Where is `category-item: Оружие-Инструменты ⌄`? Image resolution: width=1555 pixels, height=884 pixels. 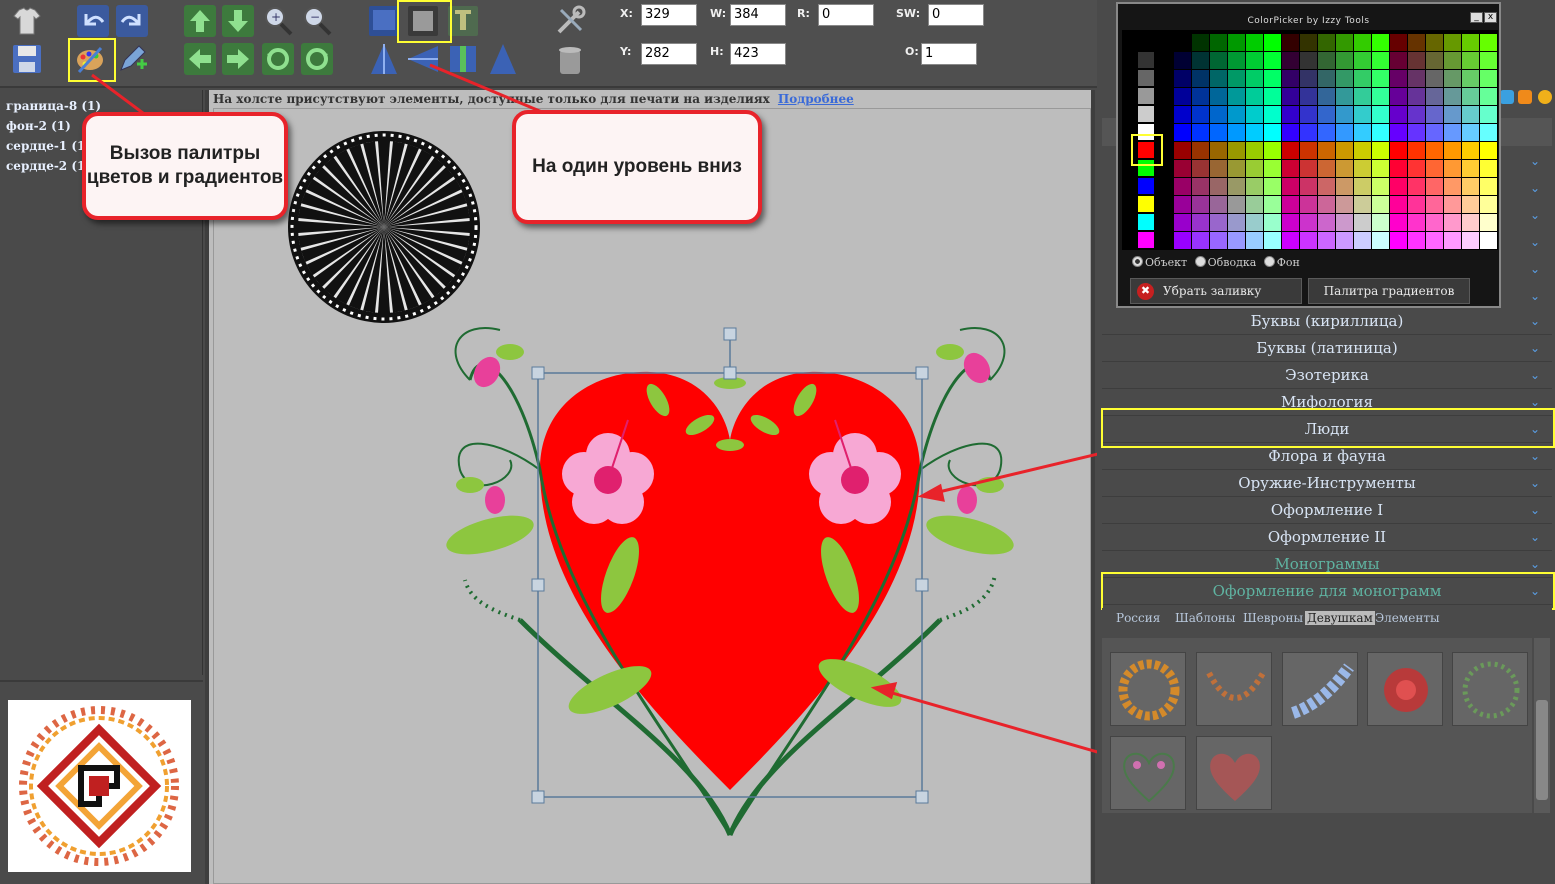 category-item: Оружие-Инструменты ⌄ is located at coordinates (1327, 483).